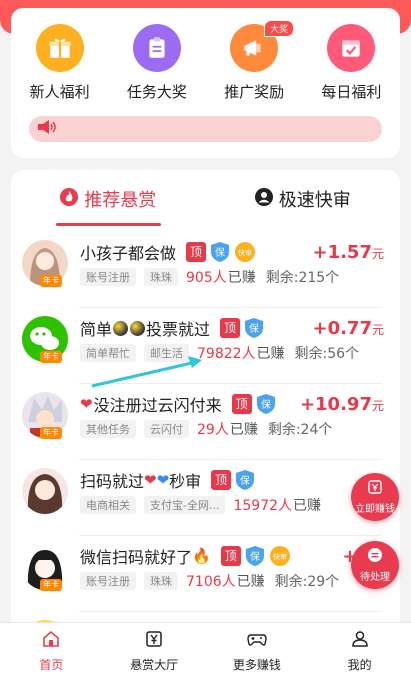 This screenshot has height=678, width=411. What do you see at coordinates (172, 328) in the screenshot?
I see `task-title: 简单 投票就过 顶 保` at bounding box center [172, 328].